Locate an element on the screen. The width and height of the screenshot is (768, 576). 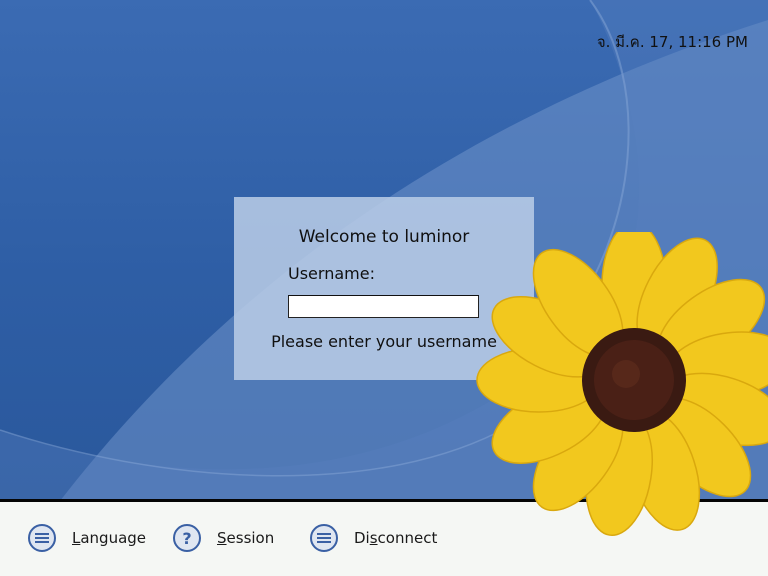
session-label: Session is located at coordinates (246, 538).